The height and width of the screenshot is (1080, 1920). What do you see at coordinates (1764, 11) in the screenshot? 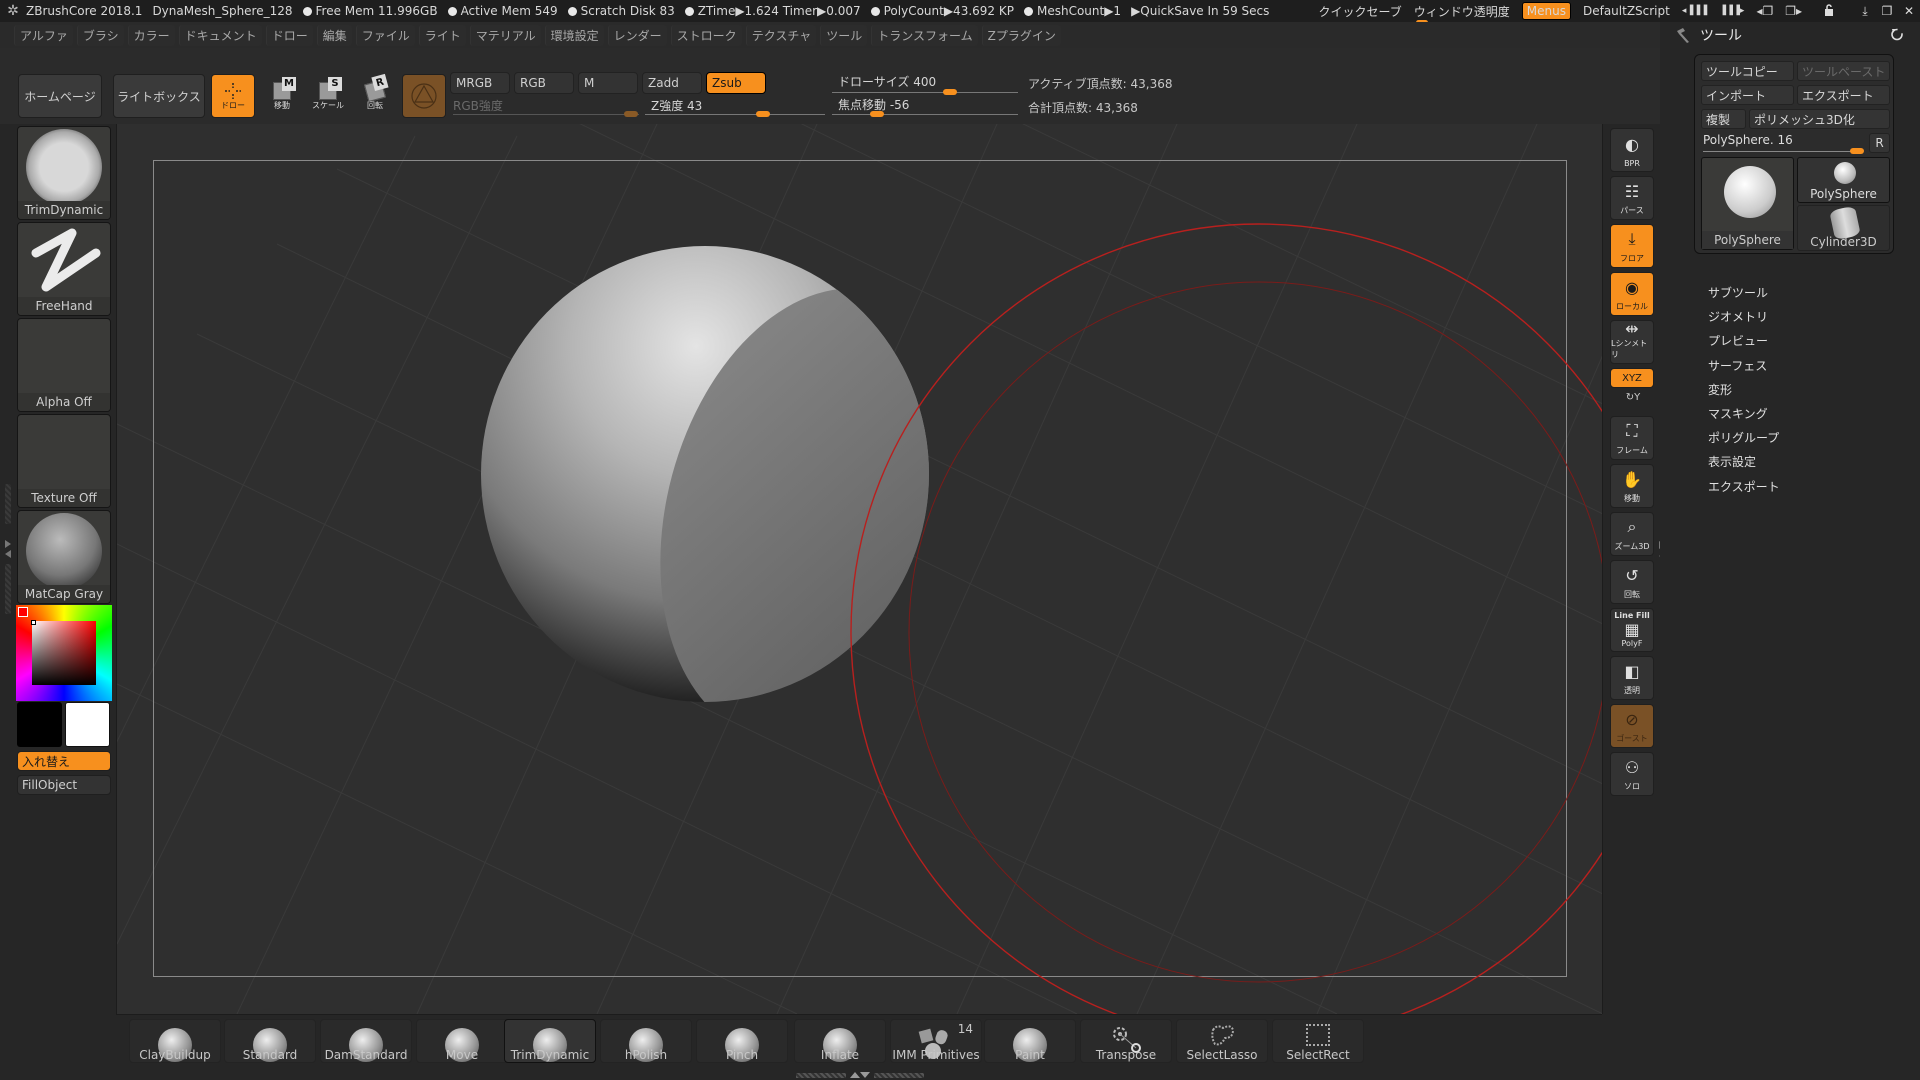
I see `color-scheme-prev-icon: ◂❐` at bounding box center [1764, 11].